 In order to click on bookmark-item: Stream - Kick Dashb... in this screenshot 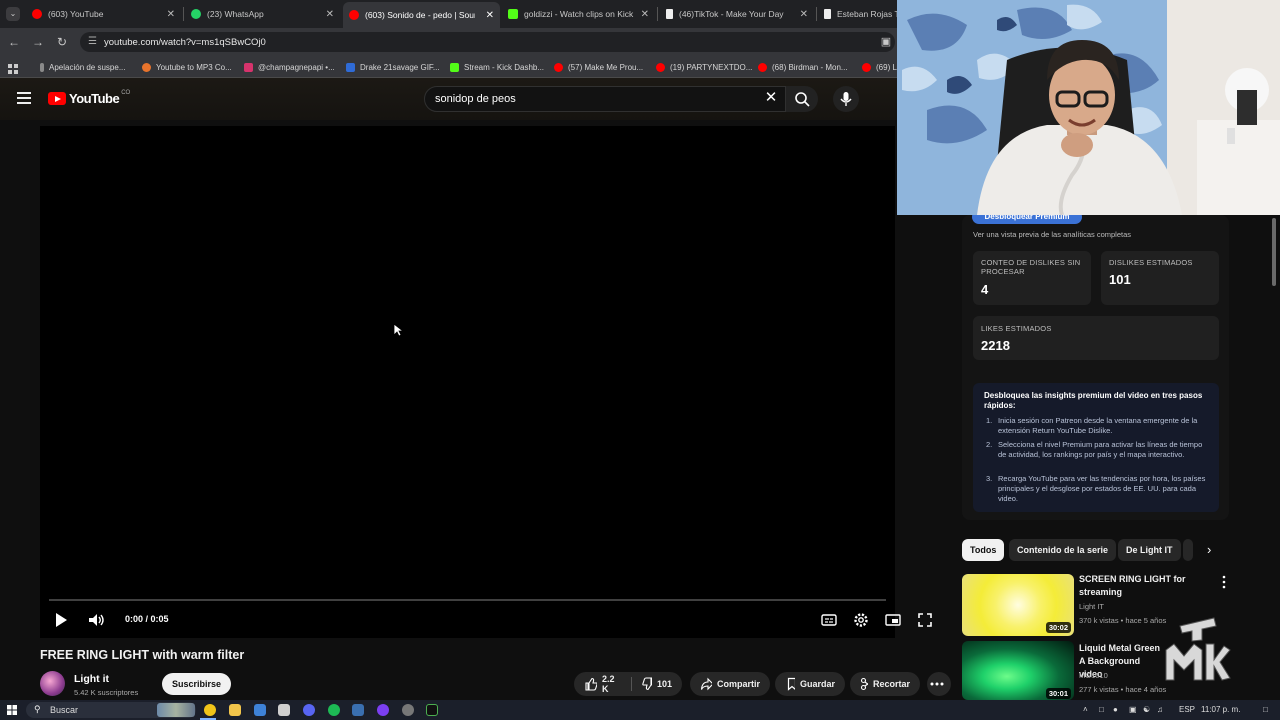, I will do `click(497, 67)`.